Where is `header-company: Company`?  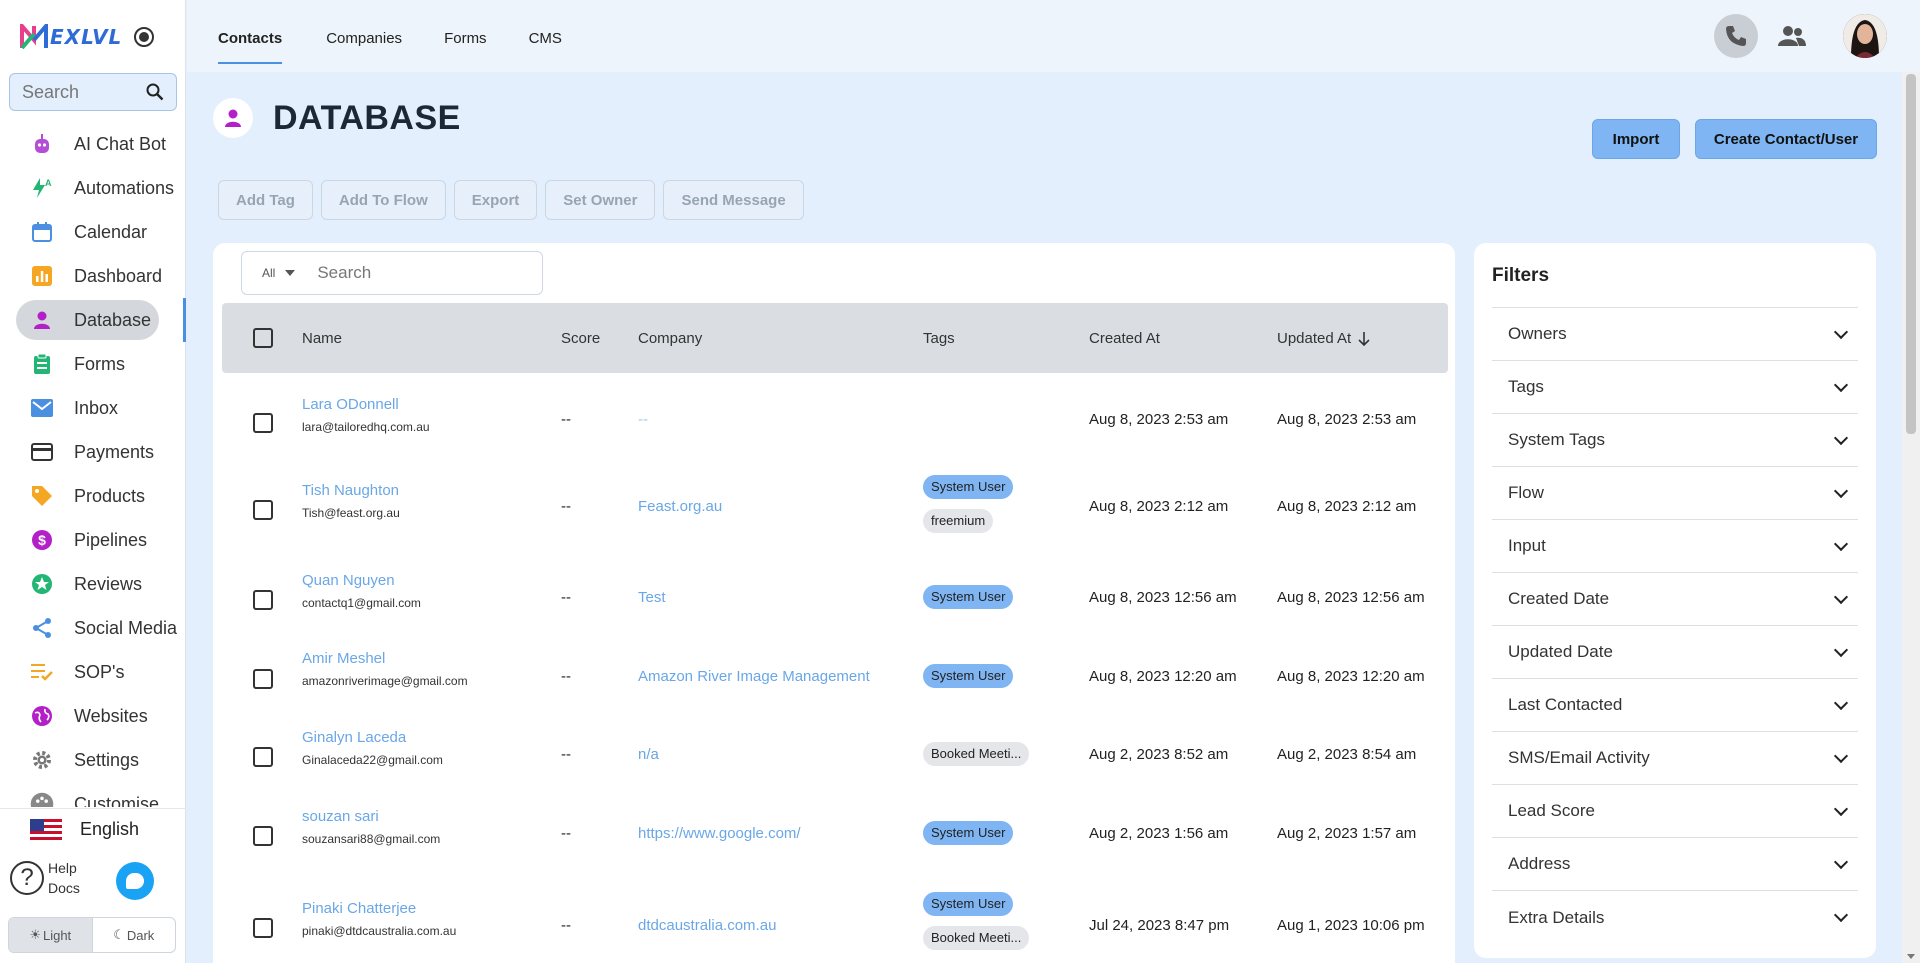
header-company: Company is located at coordinates (670, 338).